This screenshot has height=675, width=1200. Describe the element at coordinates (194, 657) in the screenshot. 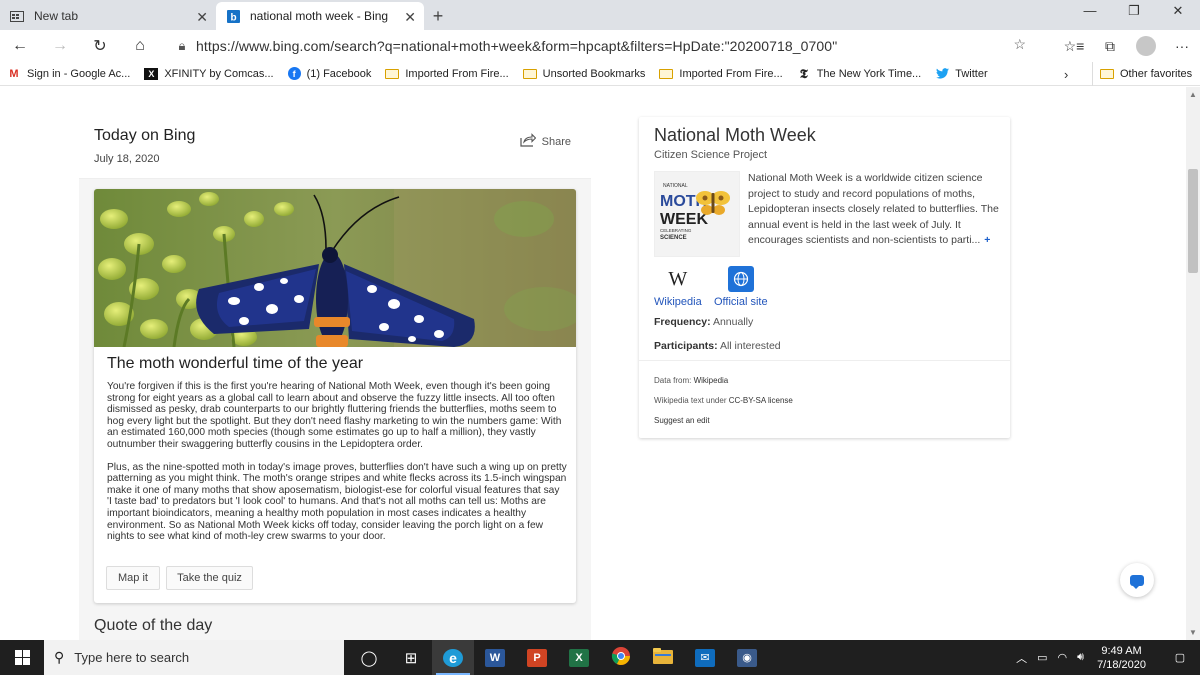

I see `taskbar-search: ⚲ Type here to search` at that location.